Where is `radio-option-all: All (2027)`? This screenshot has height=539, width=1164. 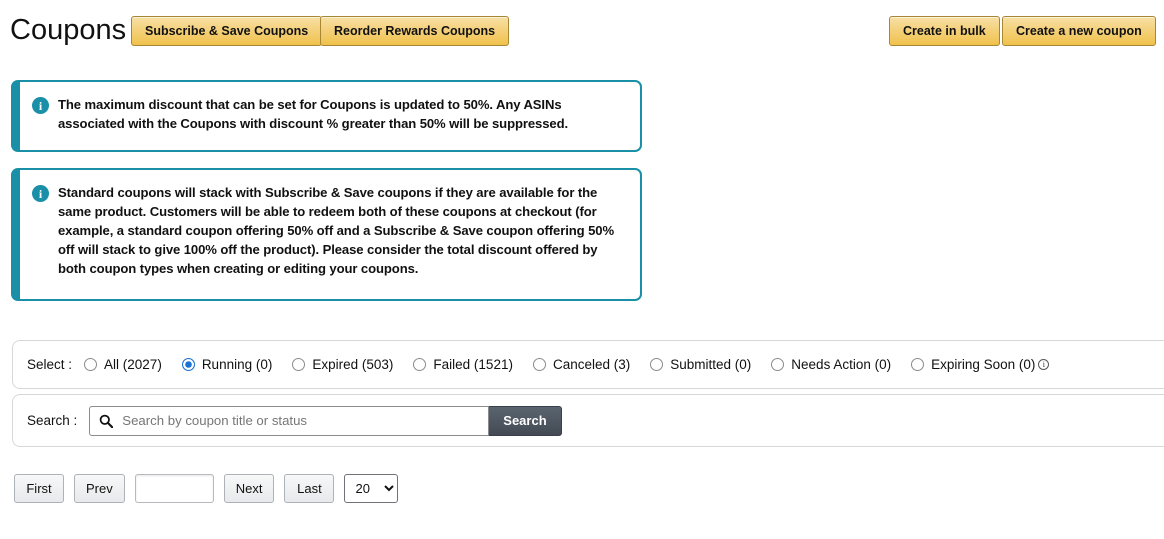 radio-option-all: All (2027) is located at coordinates (123, 364).